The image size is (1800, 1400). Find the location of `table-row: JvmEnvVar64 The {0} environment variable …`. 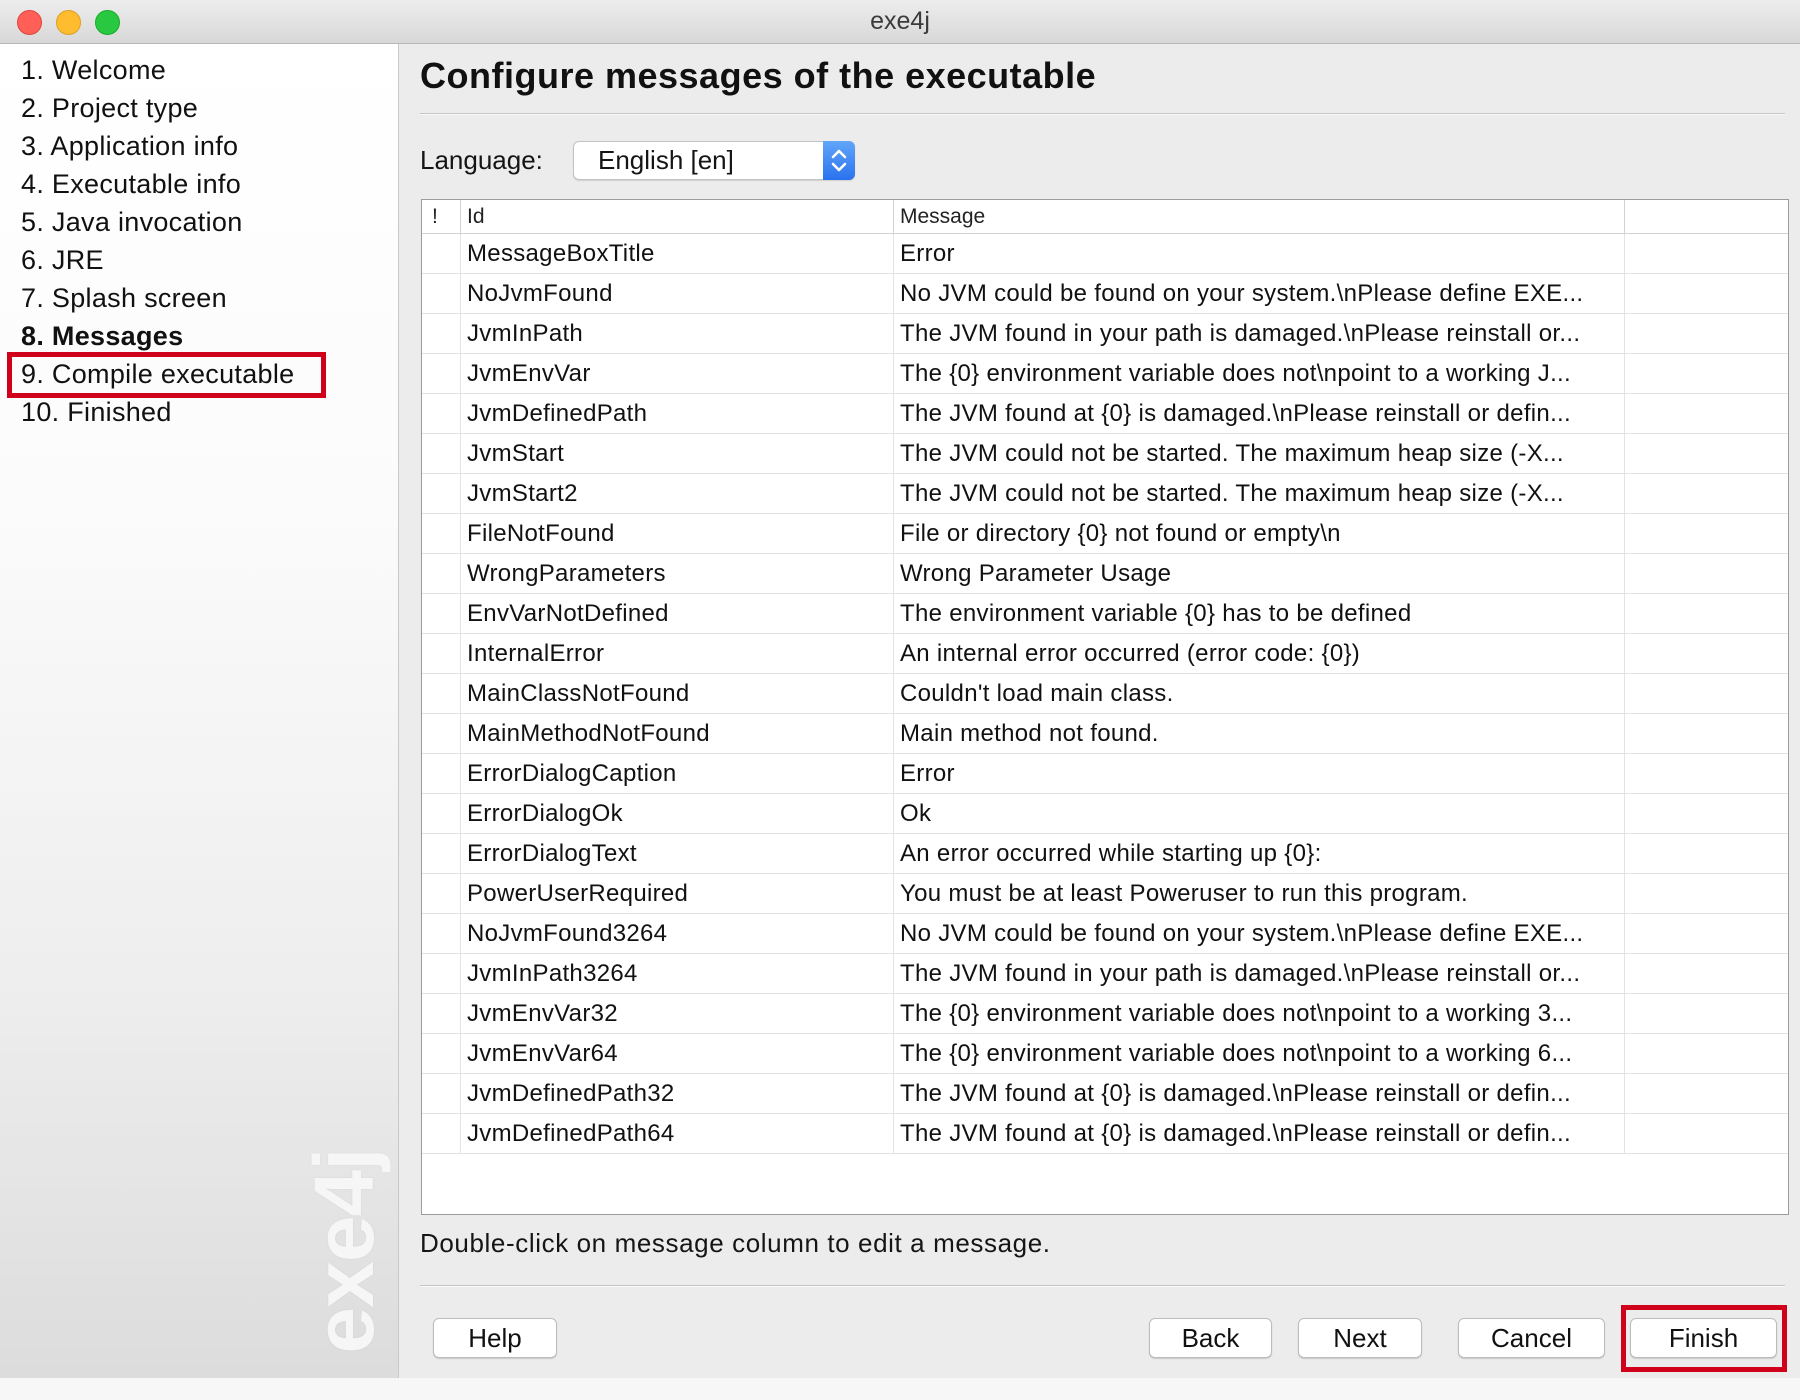

table-row: JvmEnvVar64 The {0} environment variable … is located at coordinates (1105, 1054).